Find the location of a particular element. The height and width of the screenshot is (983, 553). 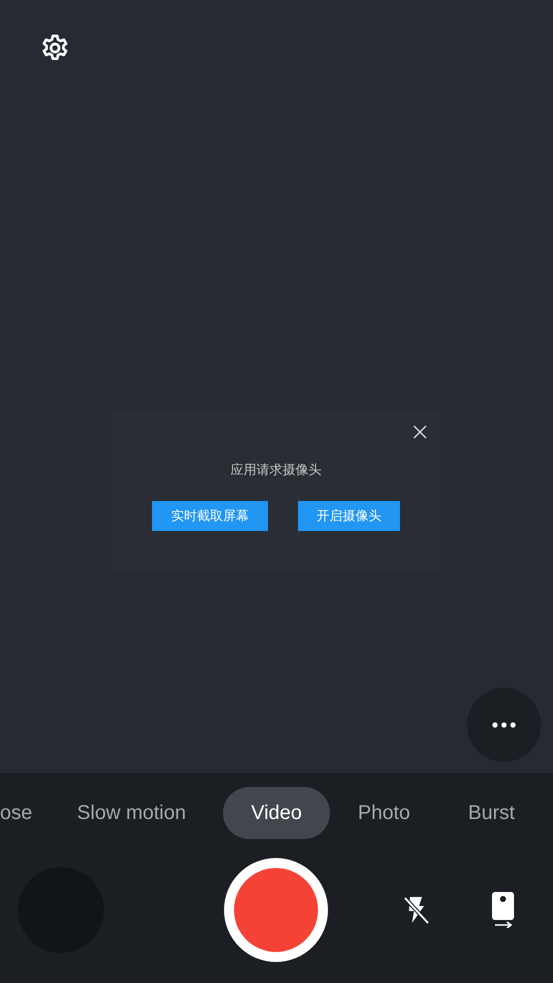

mode-tab: ose is located at coordinates (20, 813).